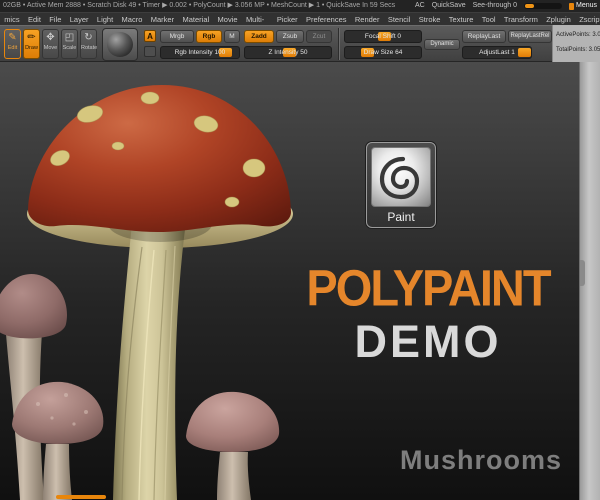 The width and height of the screenshot is (600, 500). Describe the element at coordinates (428, 341) in the screenshot. I see `demo-title: DEMO` at that location.